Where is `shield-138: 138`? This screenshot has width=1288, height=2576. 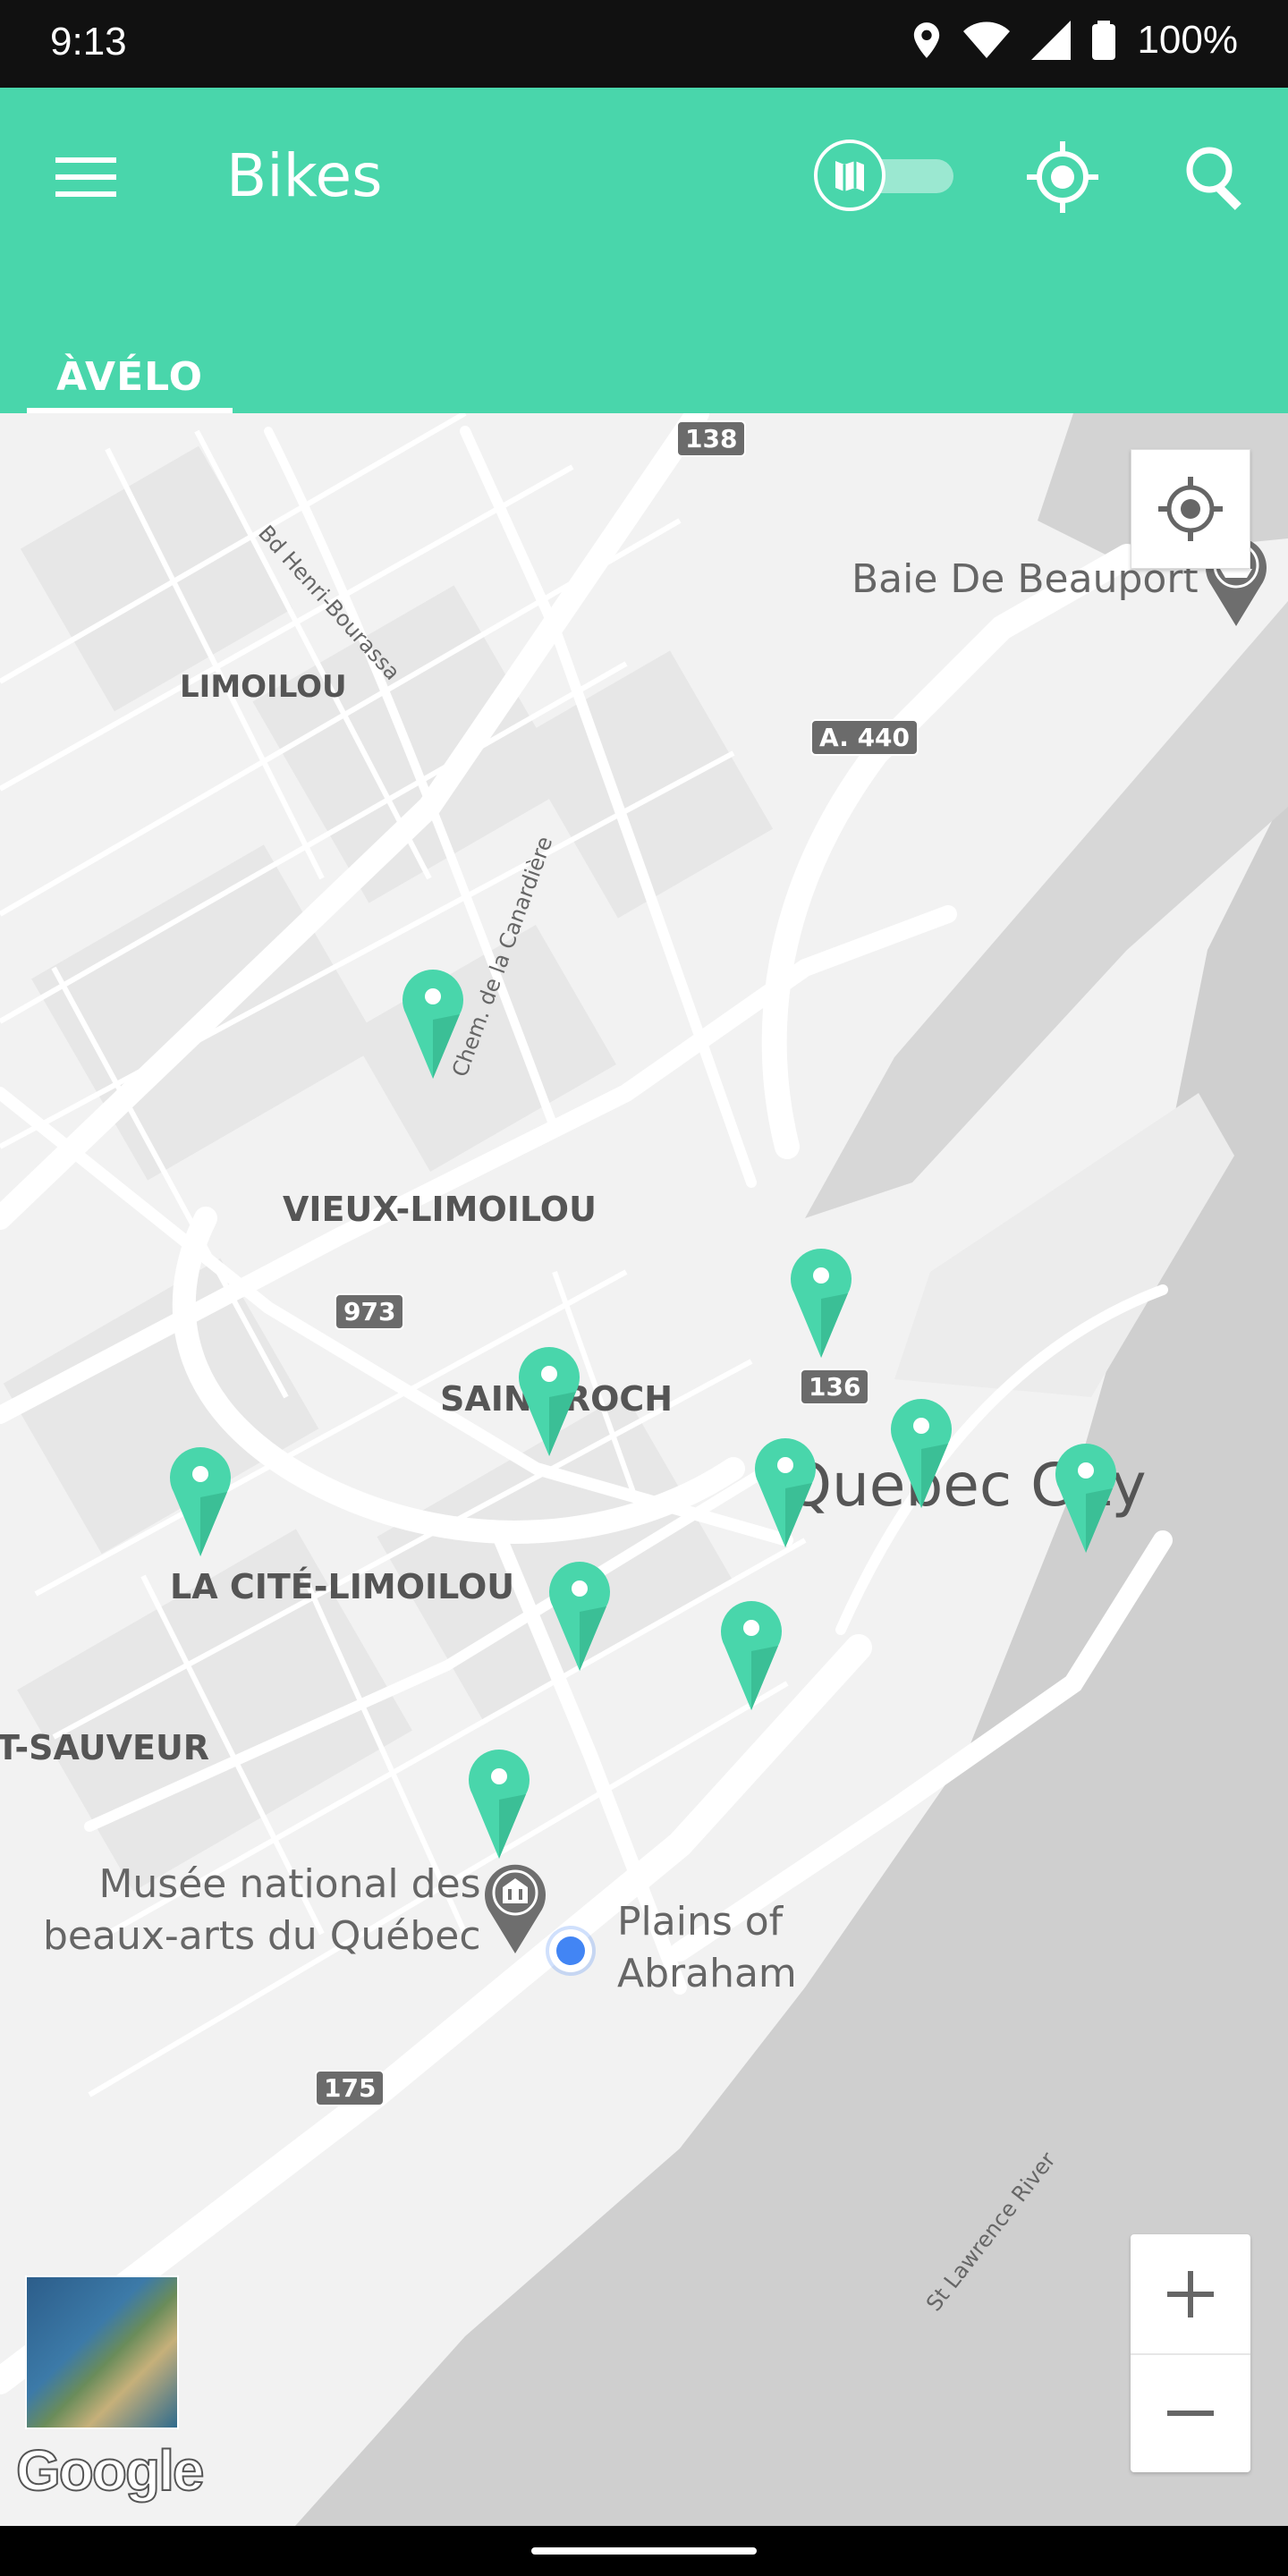 shield-138: 138 is located at coordinates (711, 438).